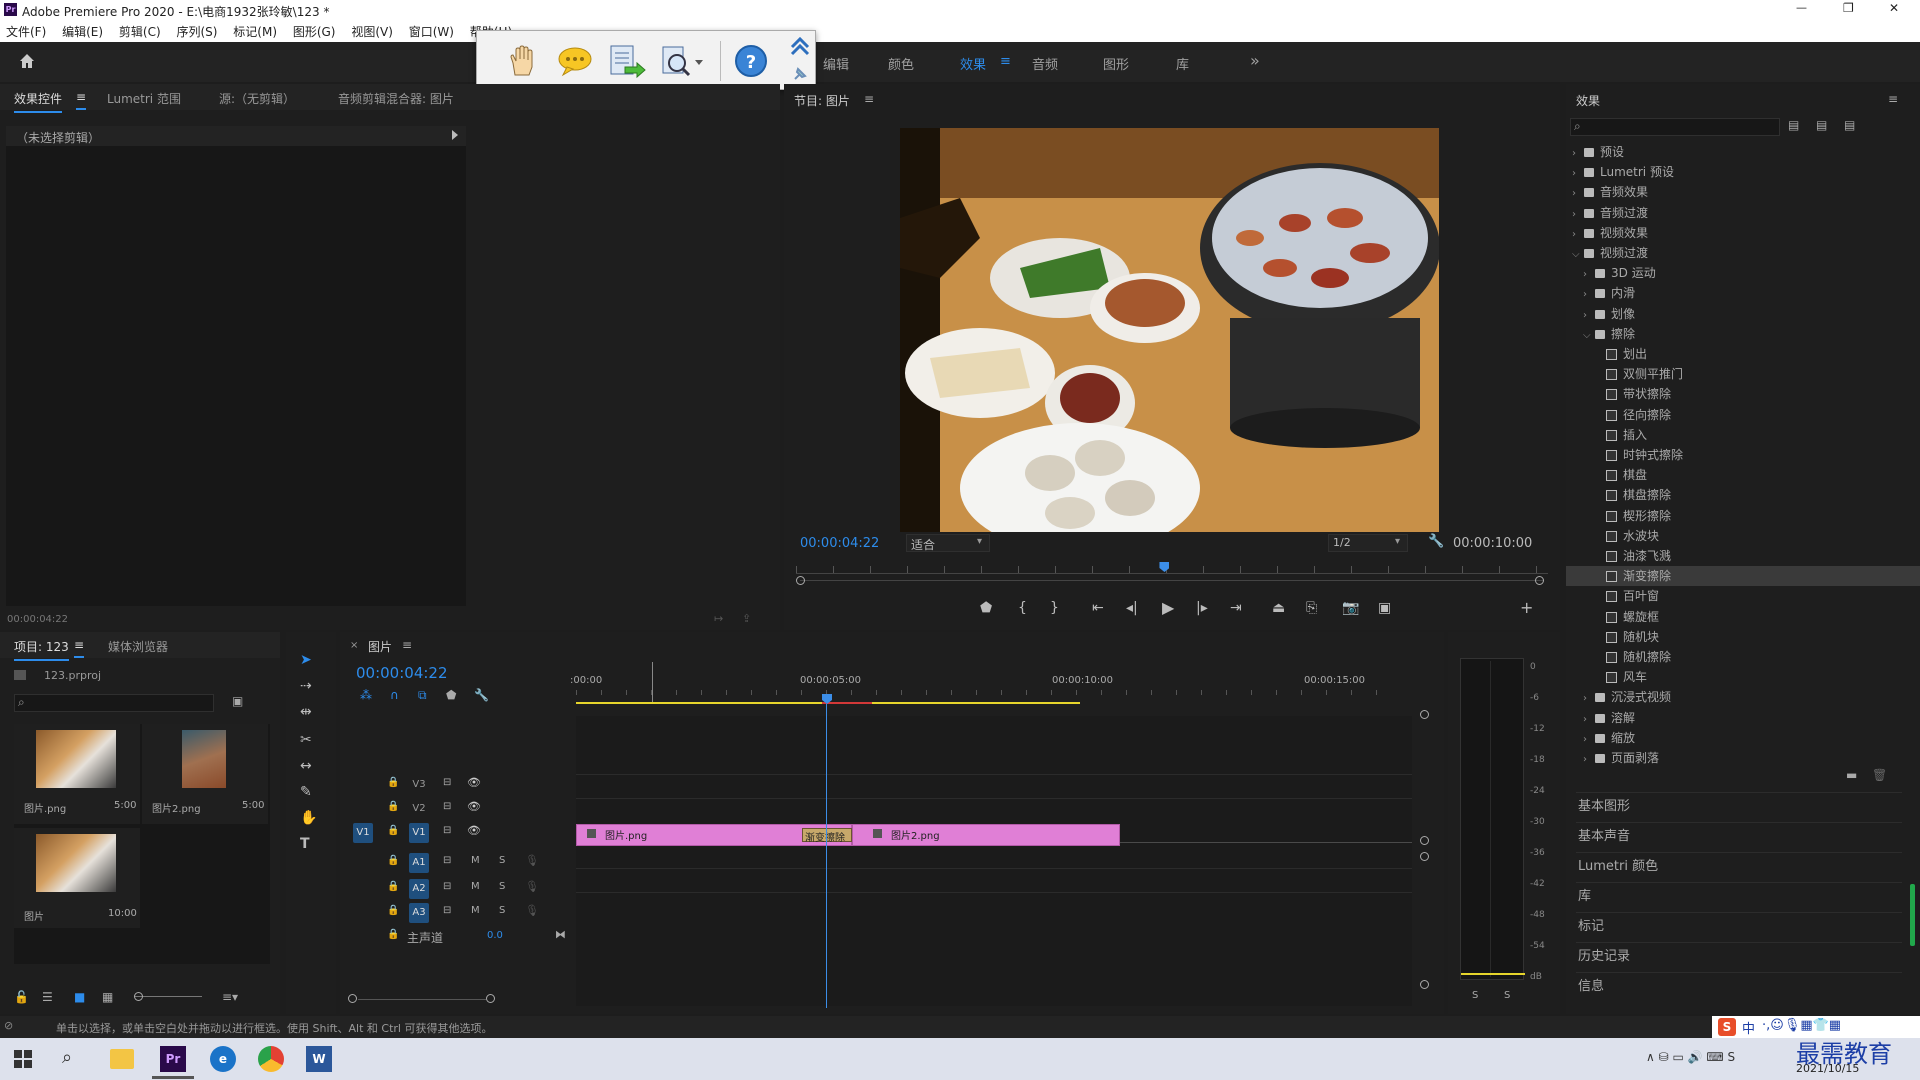  I want to click on word-icon: W, so click(319, 1059).